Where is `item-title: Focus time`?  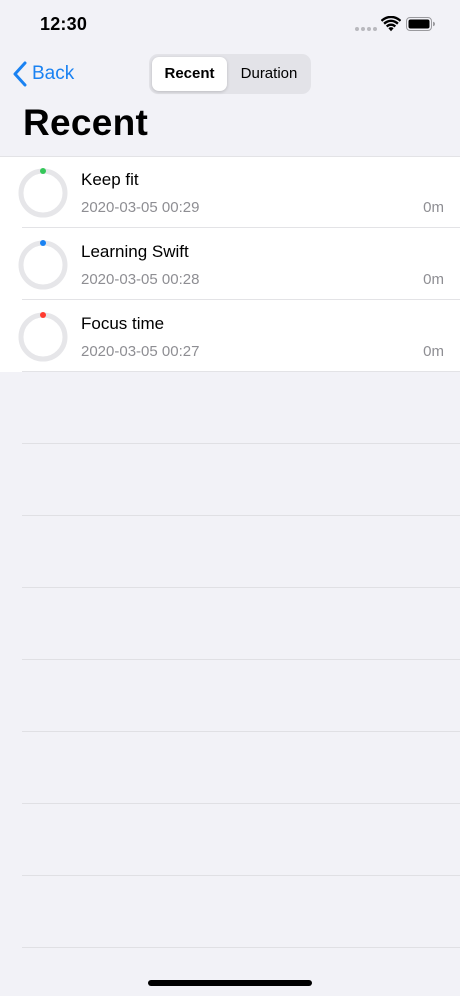 item-title: Focus time is located at coordinates (123, 323).